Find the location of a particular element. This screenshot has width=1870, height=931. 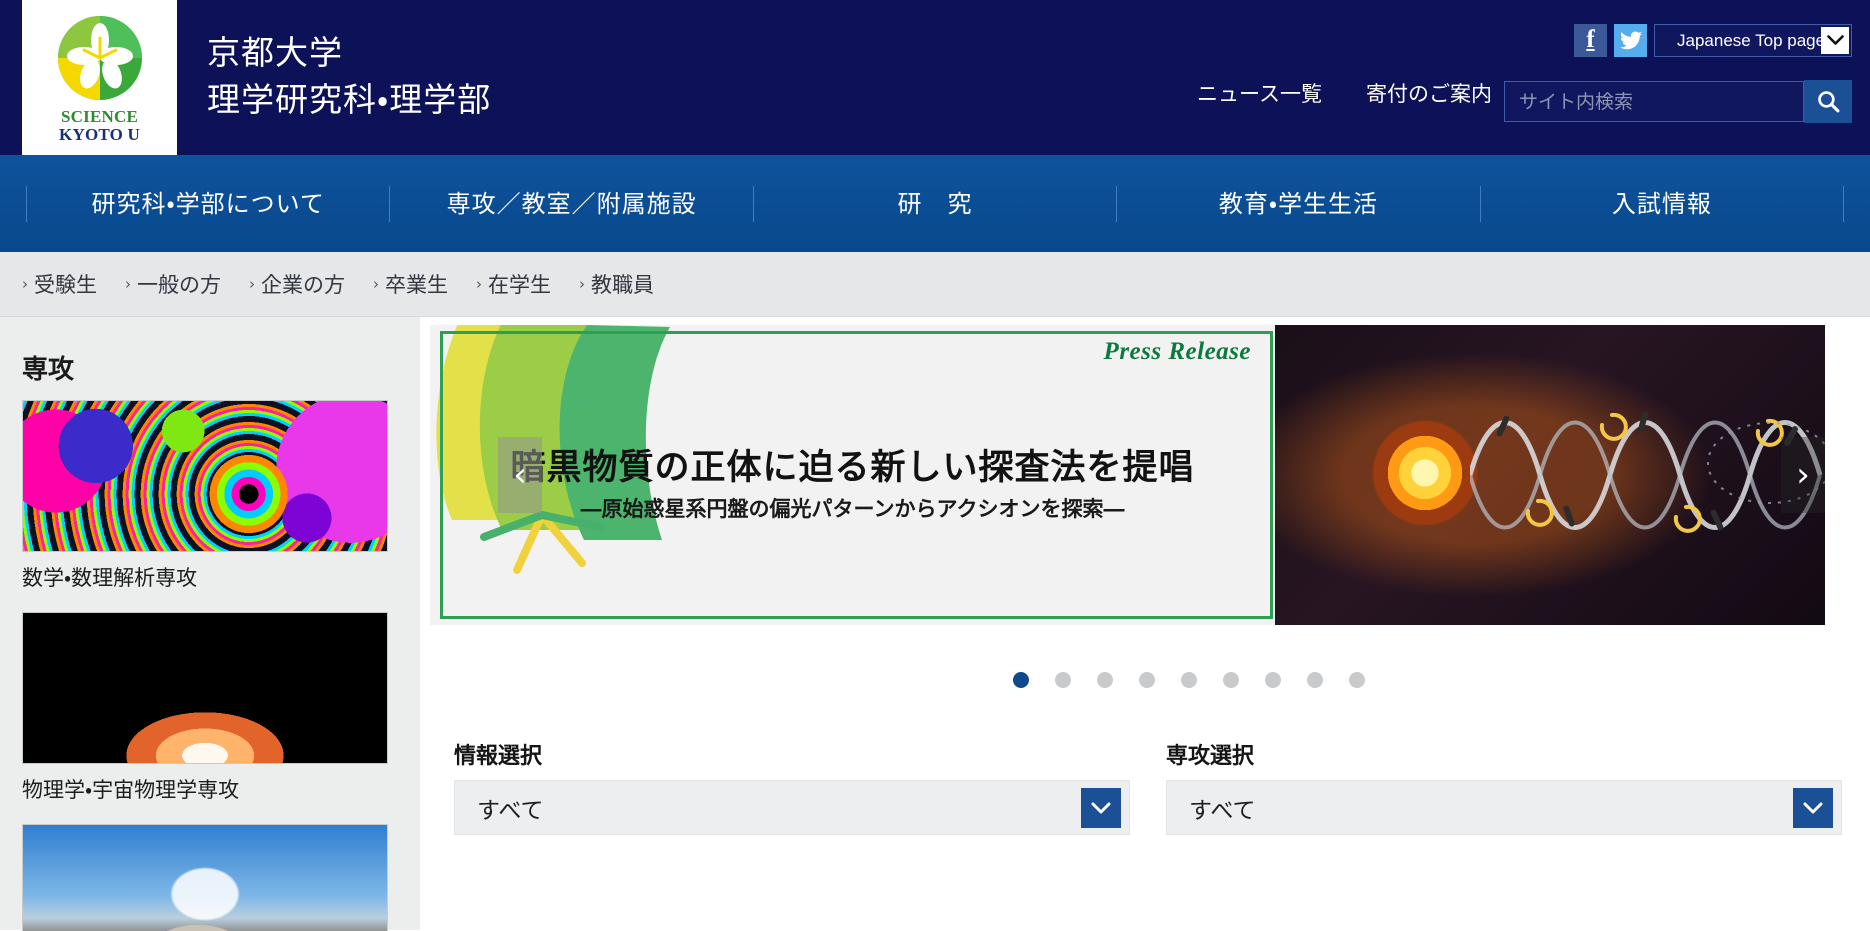

logo-text-science: SCIENCE is located at coordinates (99, 116).